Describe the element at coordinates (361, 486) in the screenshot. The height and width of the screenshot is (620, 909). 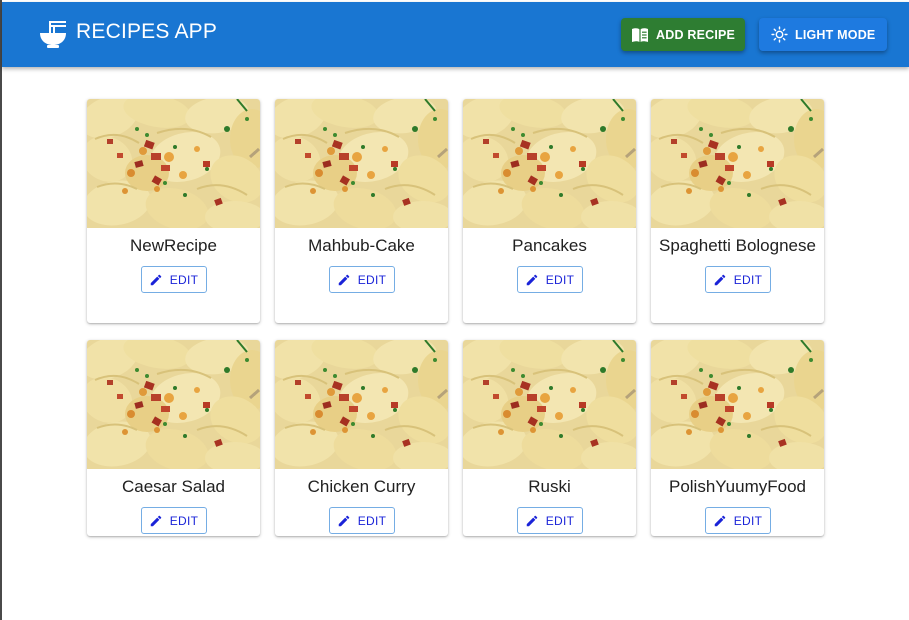
I see `recipe-title: Chicken Curry` at that location.